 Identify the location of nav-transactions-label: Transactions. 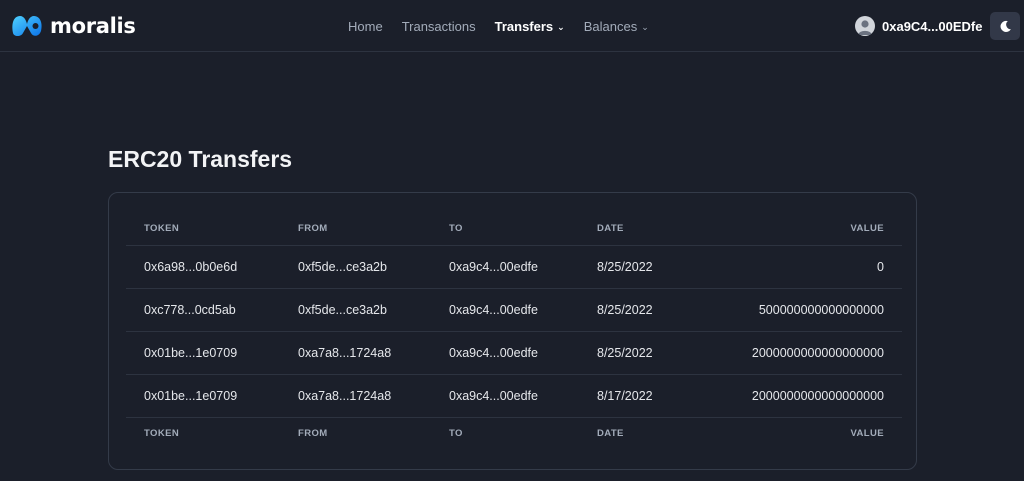
(438, 26).